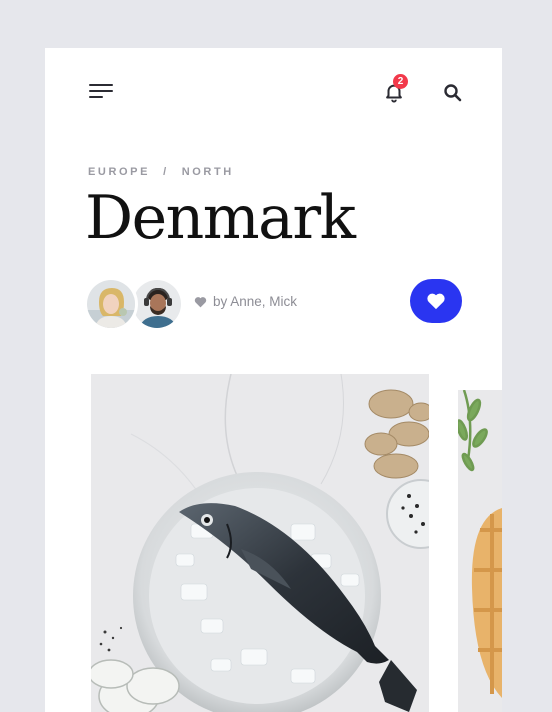  Describe the element at coordinates (395, 89) in the screenshot. I see `notifications-button: 2` at that location.